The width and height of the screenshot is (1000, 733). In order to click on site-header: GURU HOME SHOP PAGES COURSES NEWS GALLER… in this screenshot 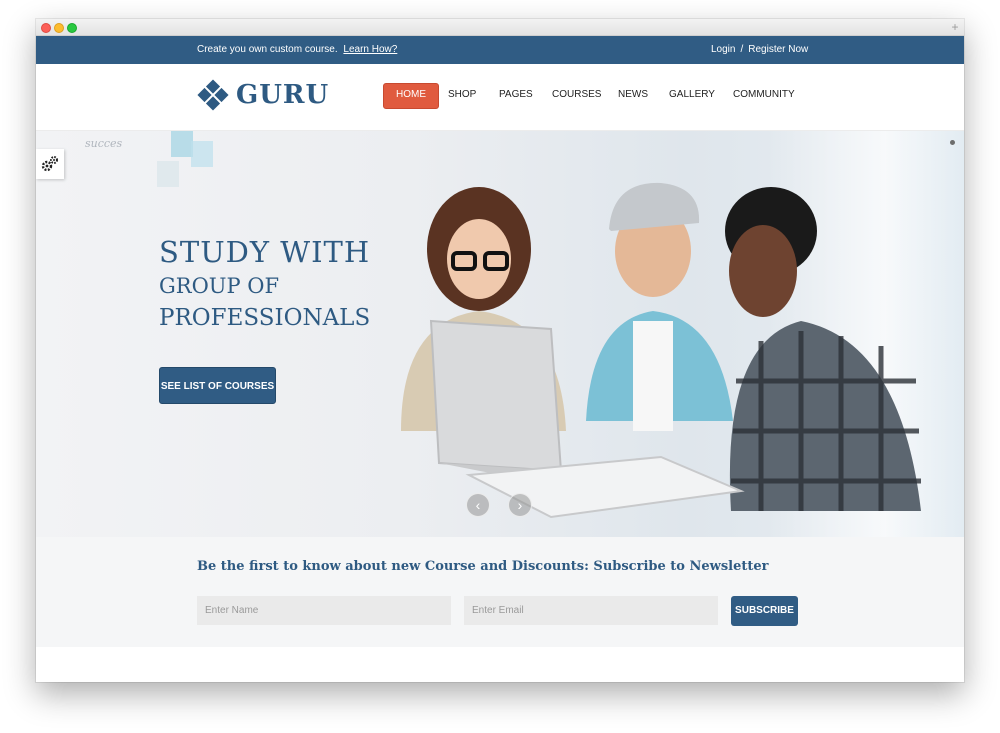, I will do `click(500, 97)`.